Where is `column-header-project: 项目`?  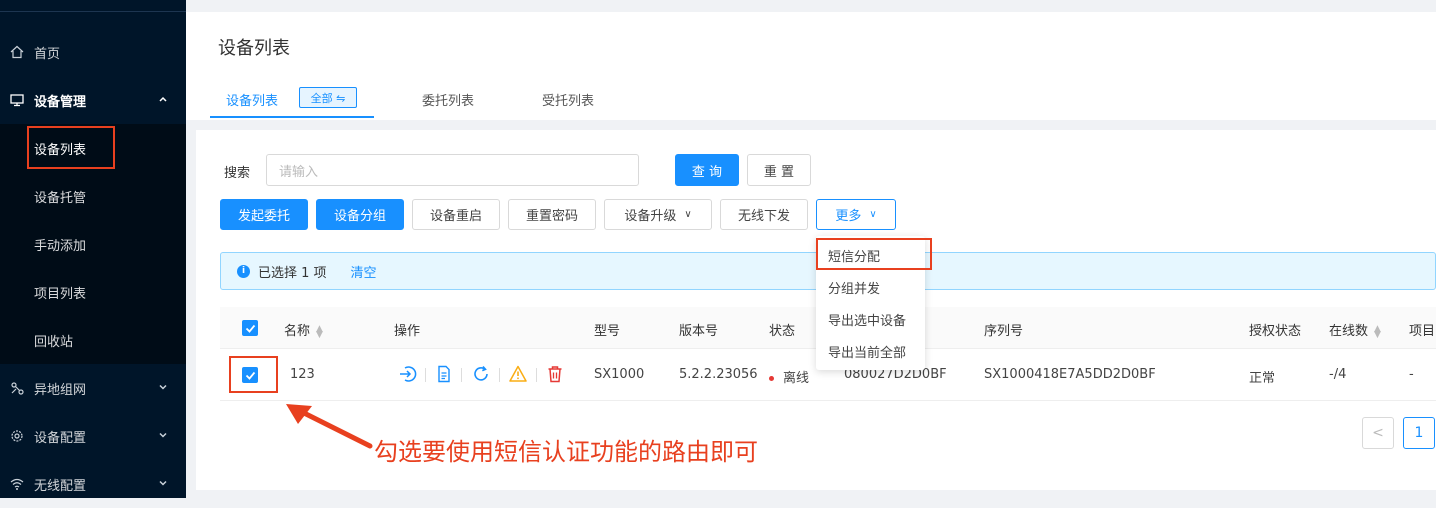 column-header-project: 项目 is located at coordinates (1422, 331).